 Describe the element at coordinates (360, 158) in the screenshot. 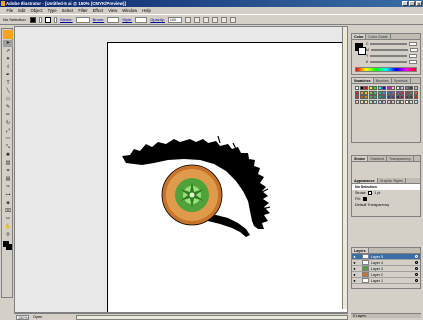

I see `tab-stroke: Stroke` at that location.